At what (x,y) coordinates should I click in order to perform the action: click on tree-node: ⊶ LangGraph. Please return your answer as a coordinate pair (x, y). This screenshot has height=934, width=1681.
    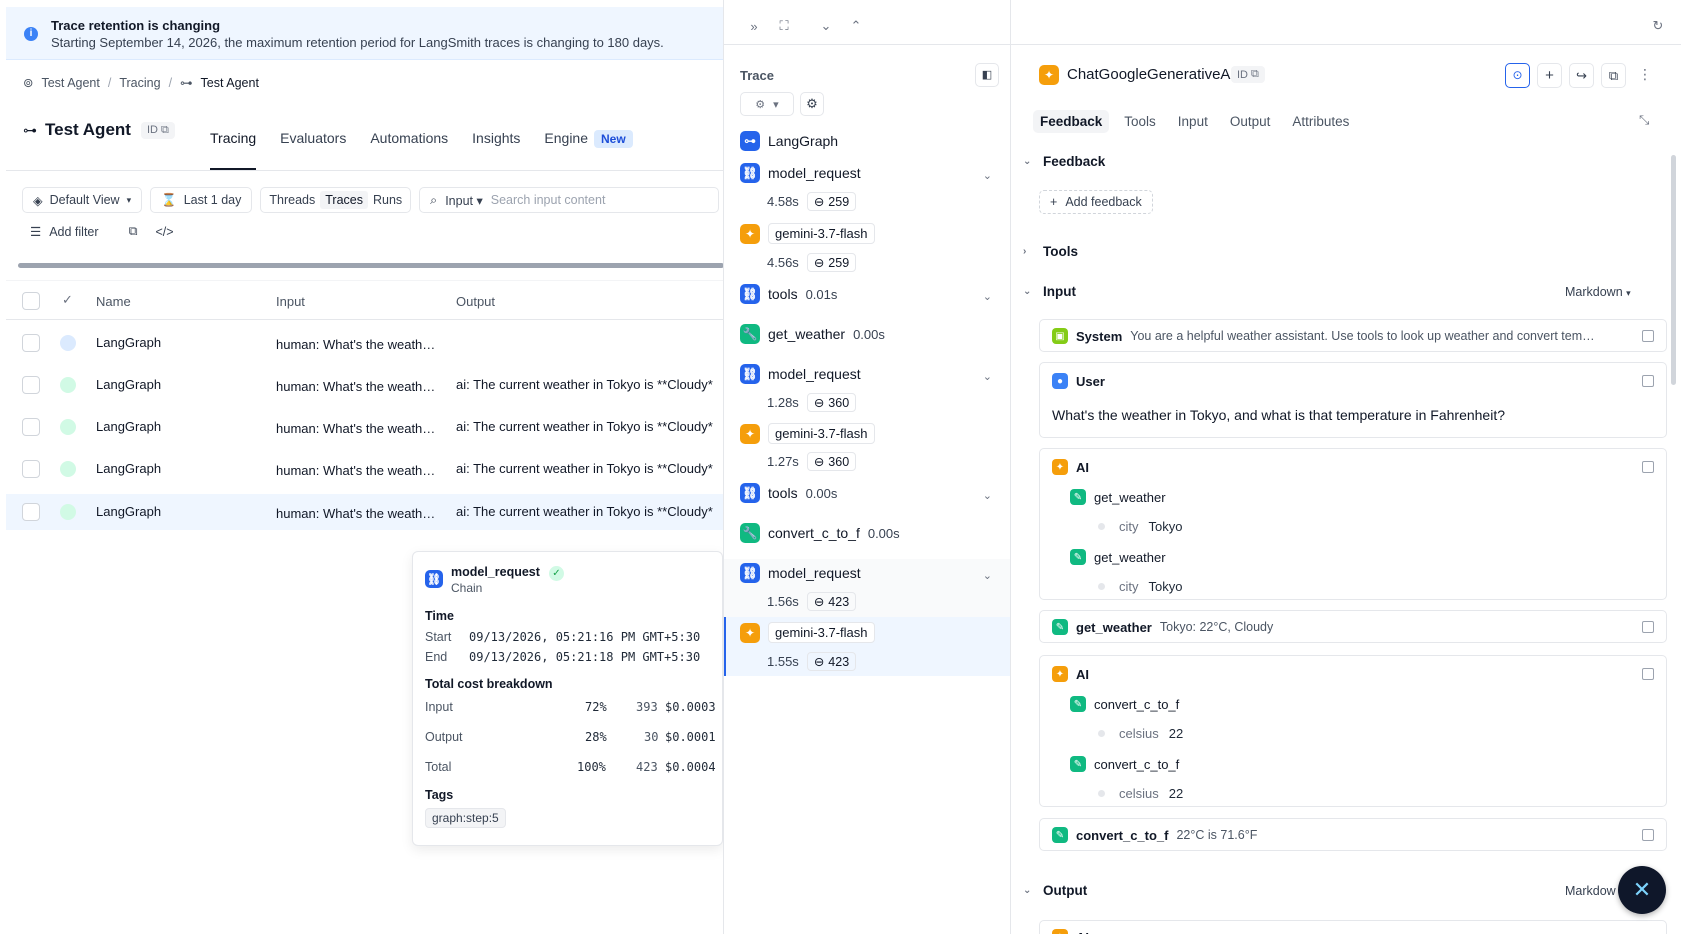
    Looking at the image, I should click on (789, 141).